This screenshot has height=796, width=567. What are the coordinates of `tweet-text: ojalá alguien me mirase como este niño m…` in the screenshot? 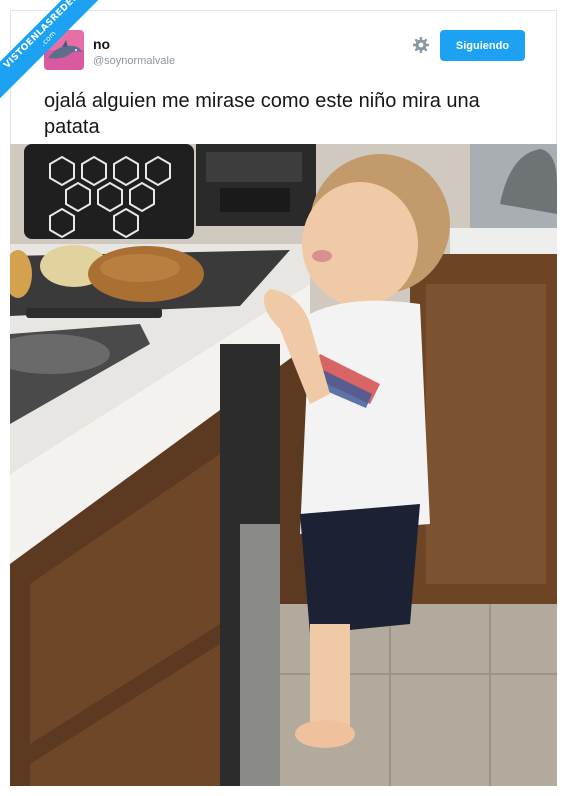 It's located at (262, 114).